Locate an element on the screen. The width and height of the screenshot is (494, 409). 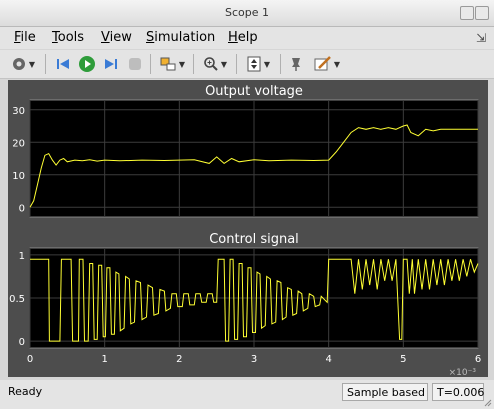
step-back-button is located at coordinates (63, 64).